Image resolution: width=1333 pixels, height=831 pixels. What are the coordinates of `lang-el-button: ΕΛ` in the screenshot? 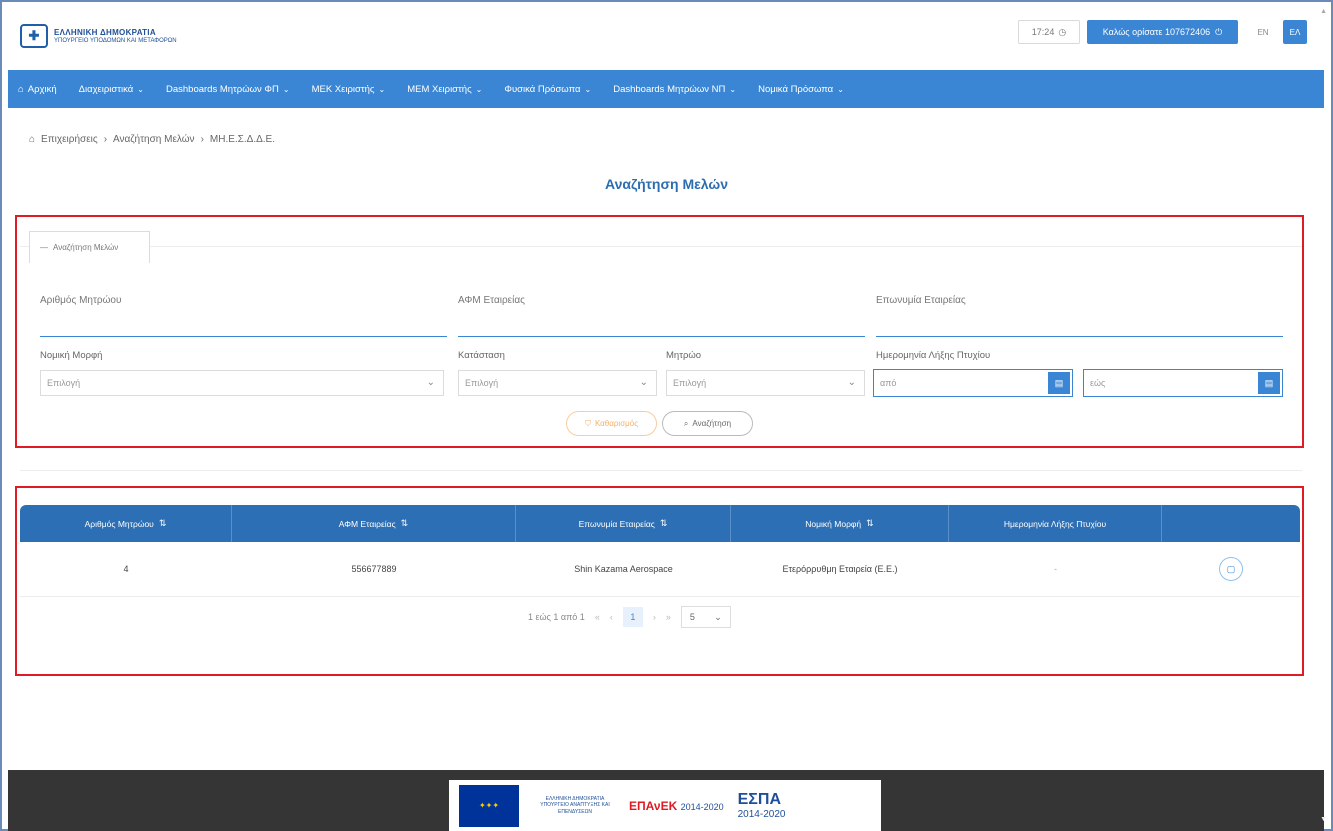 It's located at (1295, 32).